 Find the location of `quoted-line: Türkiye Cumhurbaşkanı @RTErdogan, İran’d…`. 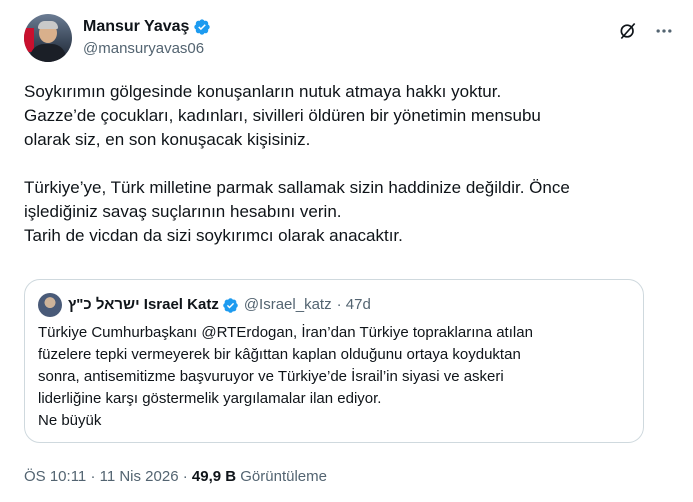

quoted-line: Türkiye Cumhurbaşkanı @RTErdogan, İran’d… is located at coordinates (285, 332).